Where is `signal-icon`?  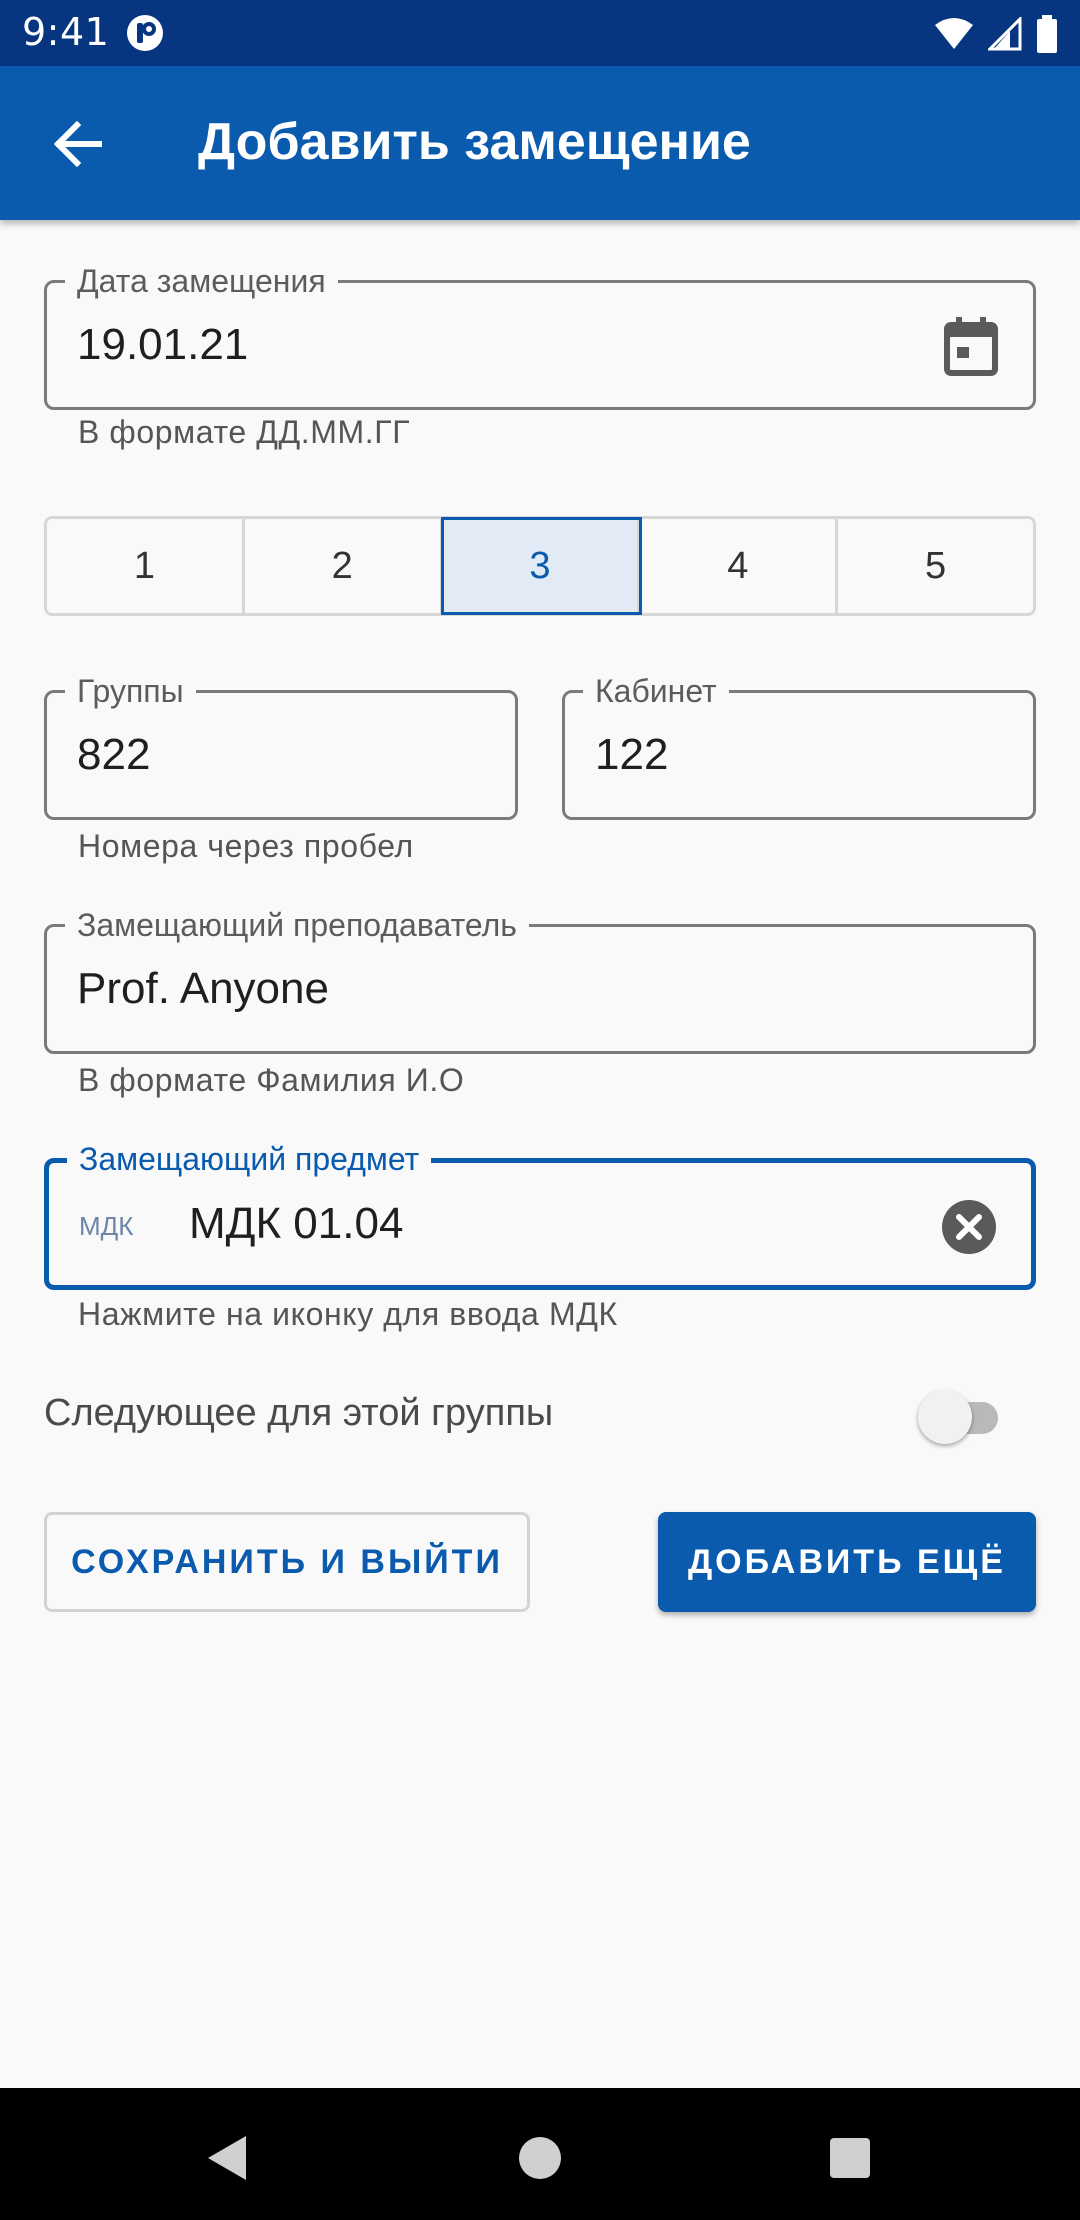 signal-icon is located at coordinates (1005, 34).